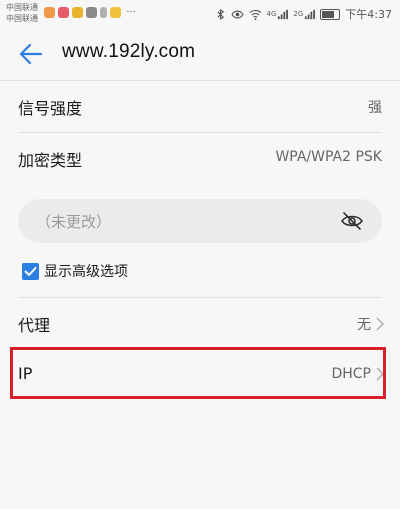 This screenshot has height=509, width=400. What do you see at coordinates (328, 157) in the screenshot?
I see `encryption-value: WPA/WPA2 PSK` at bounding box center [328, 157].